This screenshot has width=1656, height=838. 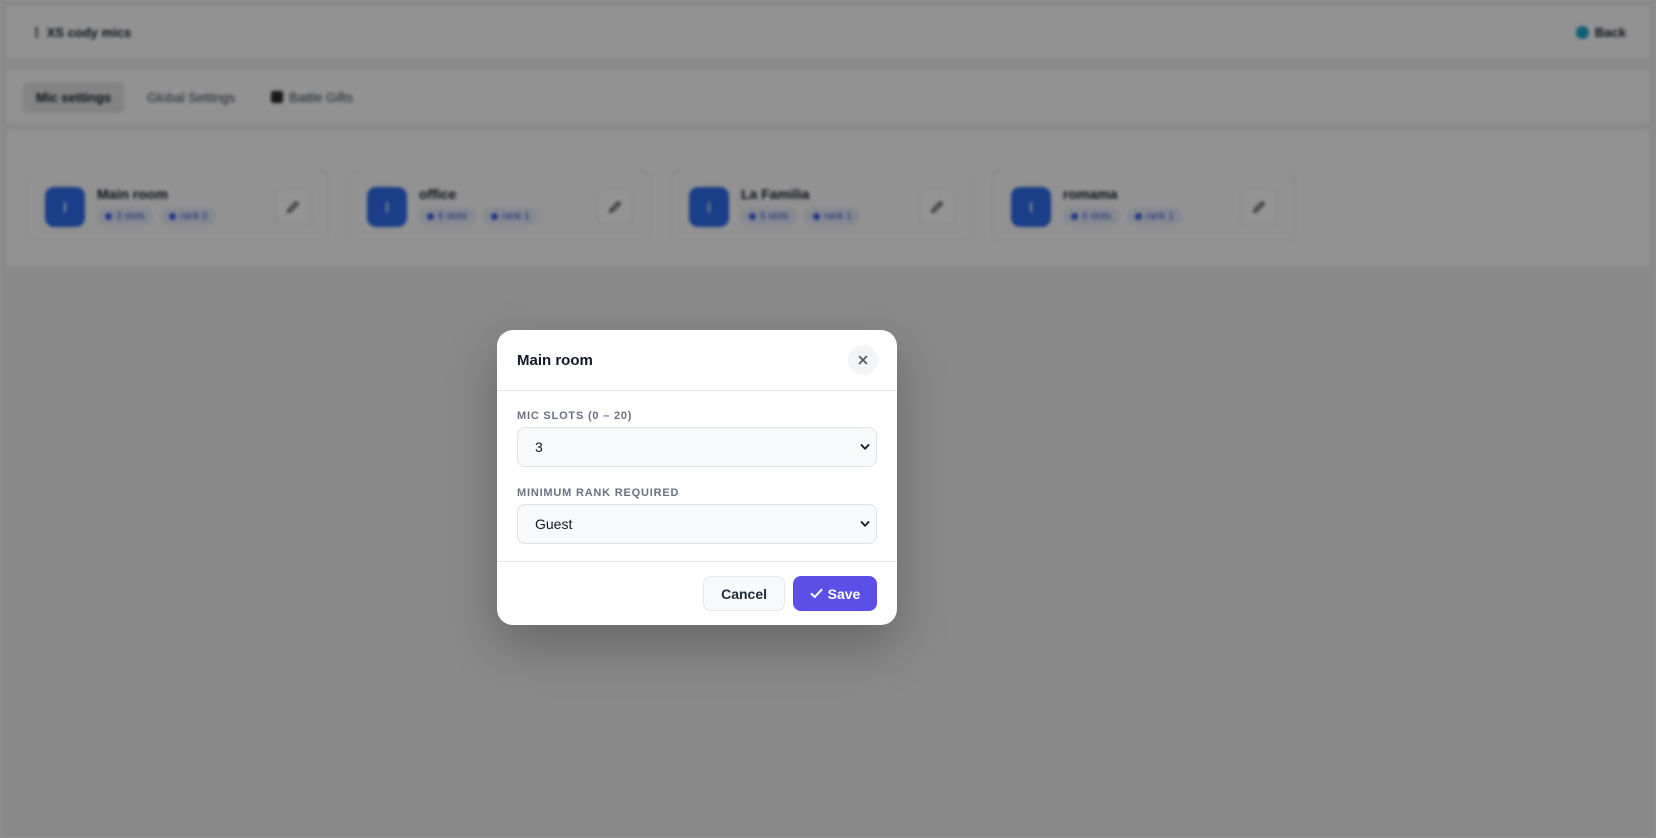 What do you see at coordinates (697, 360) in the screenshot?
I see `dialog-header: Main room` at bounding box center [697, 360].